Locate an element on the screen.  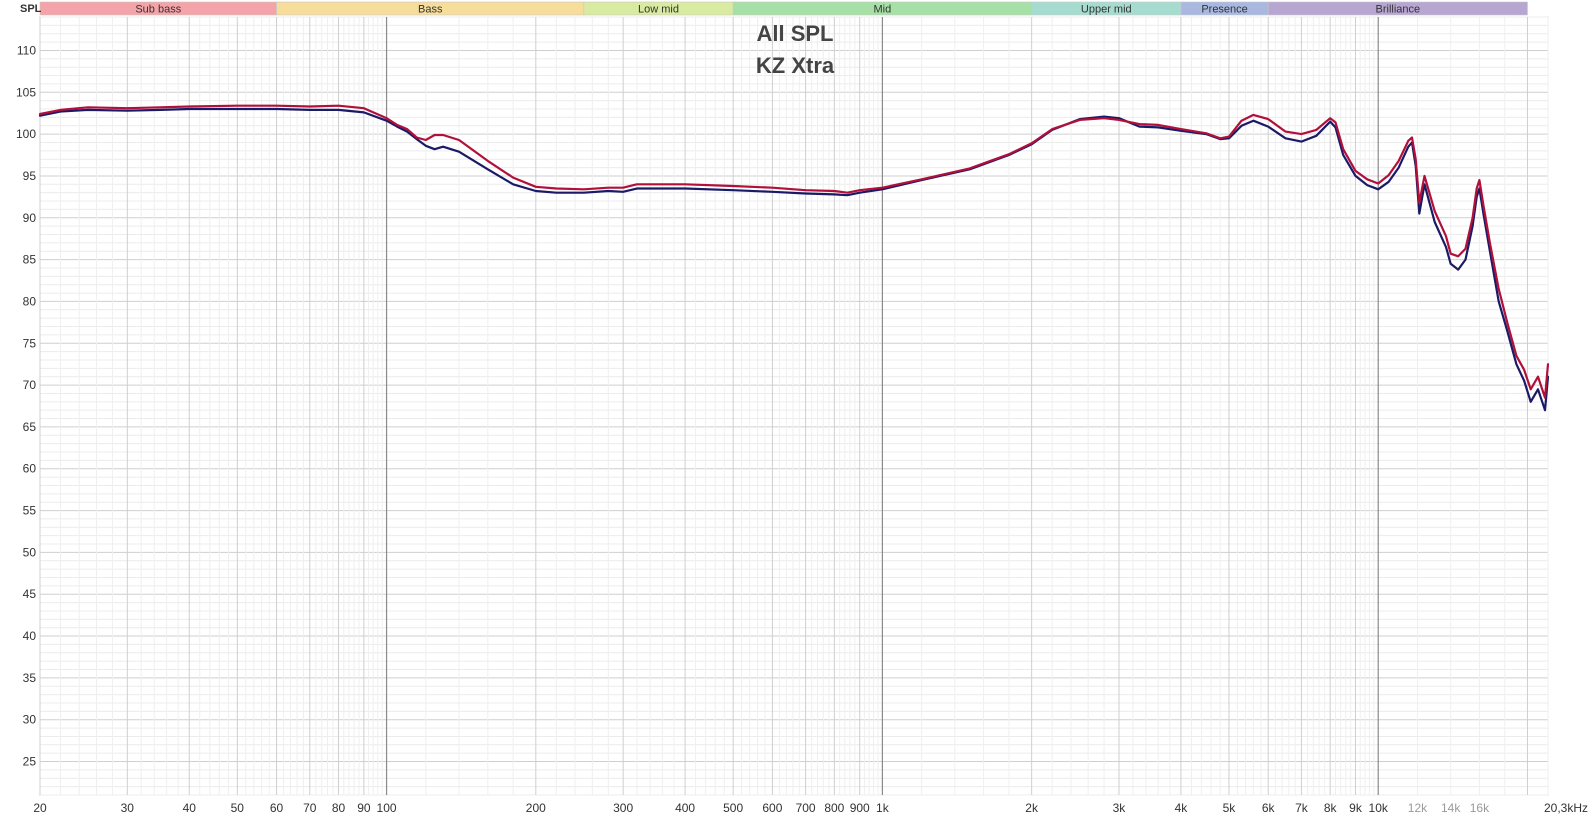
x-tick-label: 400 is located at coordinates (685, 808).